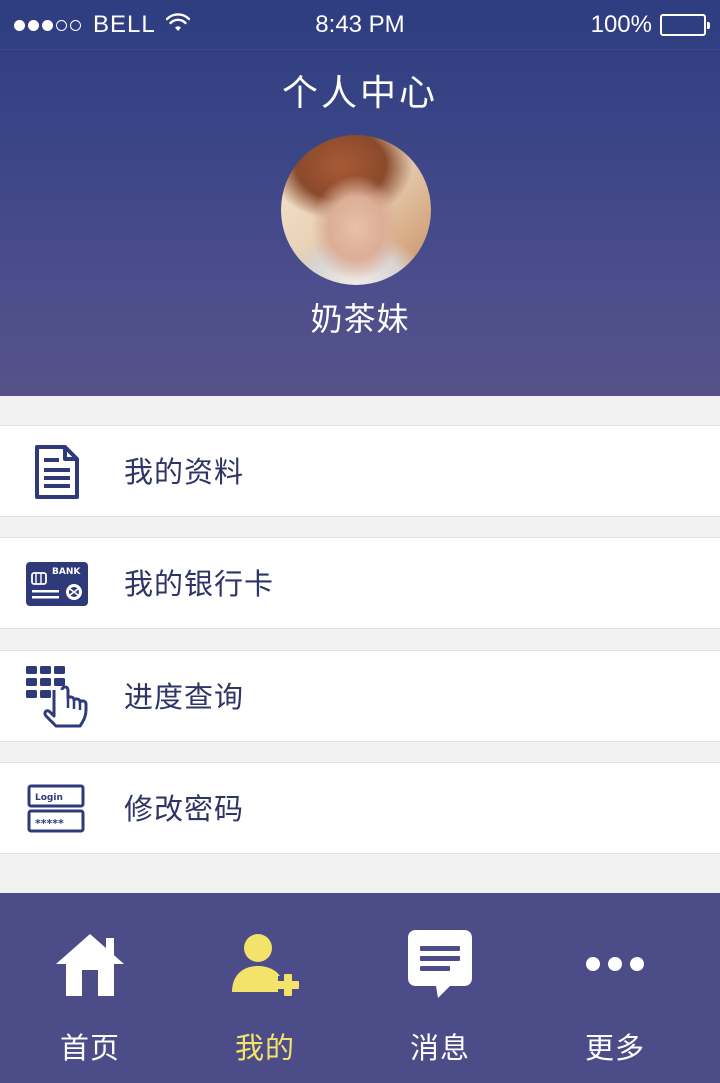 The width and height of the screenshot is (720, 1083). Describe the element at coordinates (615, 964) in the screenshot. I see `more-icon` at that location.